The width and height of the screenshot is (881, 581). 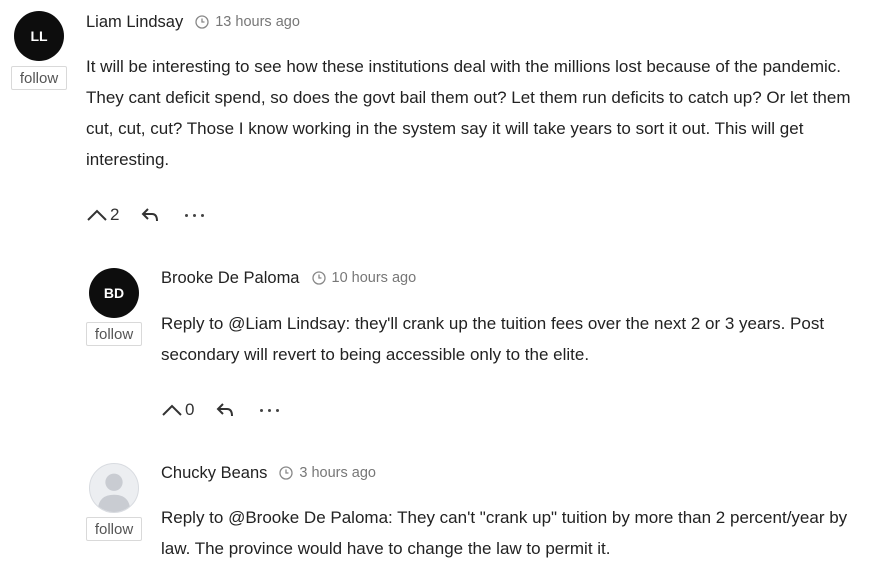 I want to click on avatar-initials: LL, so click(x=39, y=36).